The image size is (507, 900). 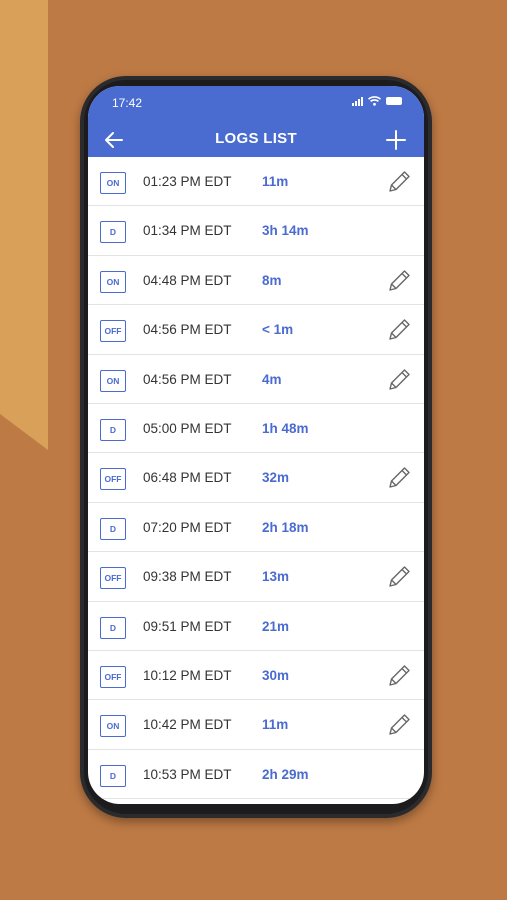 I want to click on add-icon, so click(x=396, y=140).